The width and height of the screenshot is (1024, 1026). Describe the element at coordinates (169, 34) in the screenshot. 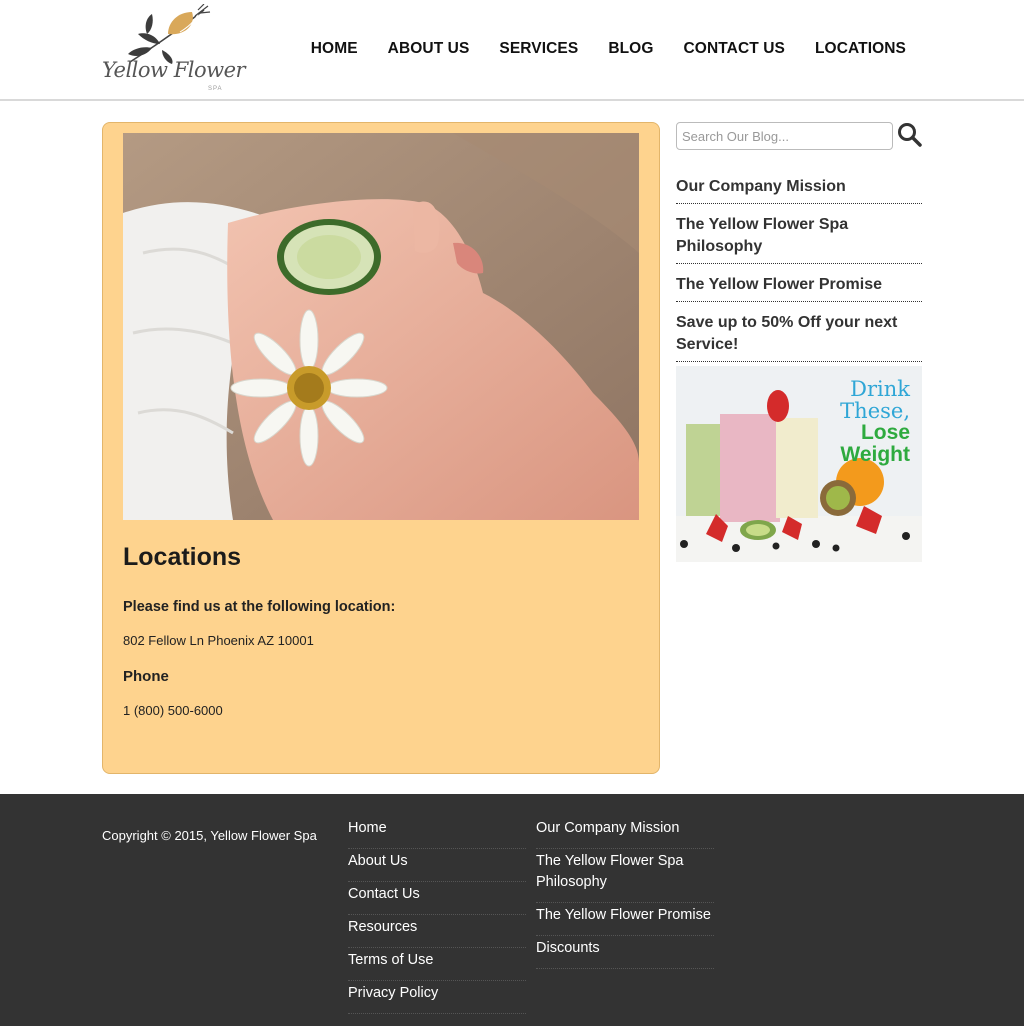

I see `flower-branch-icon` at that location.